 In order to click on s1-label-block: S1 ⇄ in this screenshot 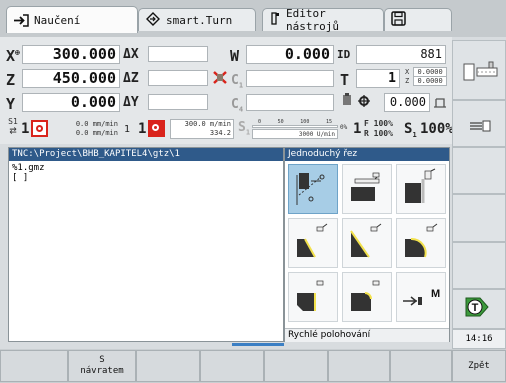, I will do `click(13, 127)`.